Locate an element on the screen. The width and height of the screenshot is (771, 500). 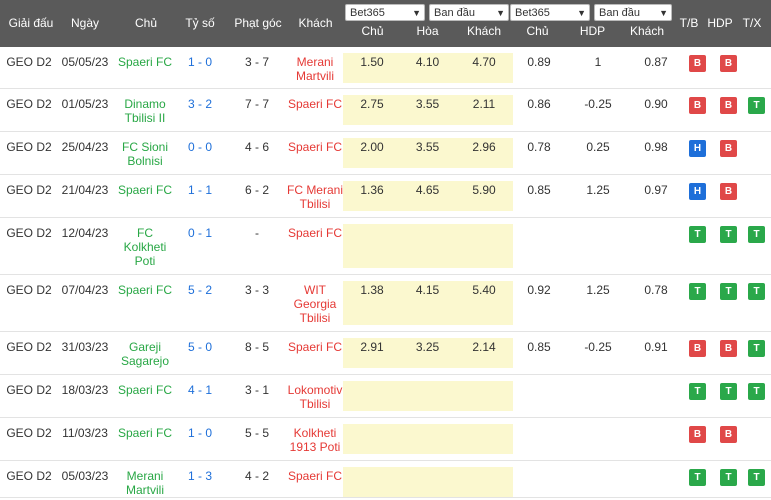
corners-cell: 4 - 2 is located at coordinates (256, 476).